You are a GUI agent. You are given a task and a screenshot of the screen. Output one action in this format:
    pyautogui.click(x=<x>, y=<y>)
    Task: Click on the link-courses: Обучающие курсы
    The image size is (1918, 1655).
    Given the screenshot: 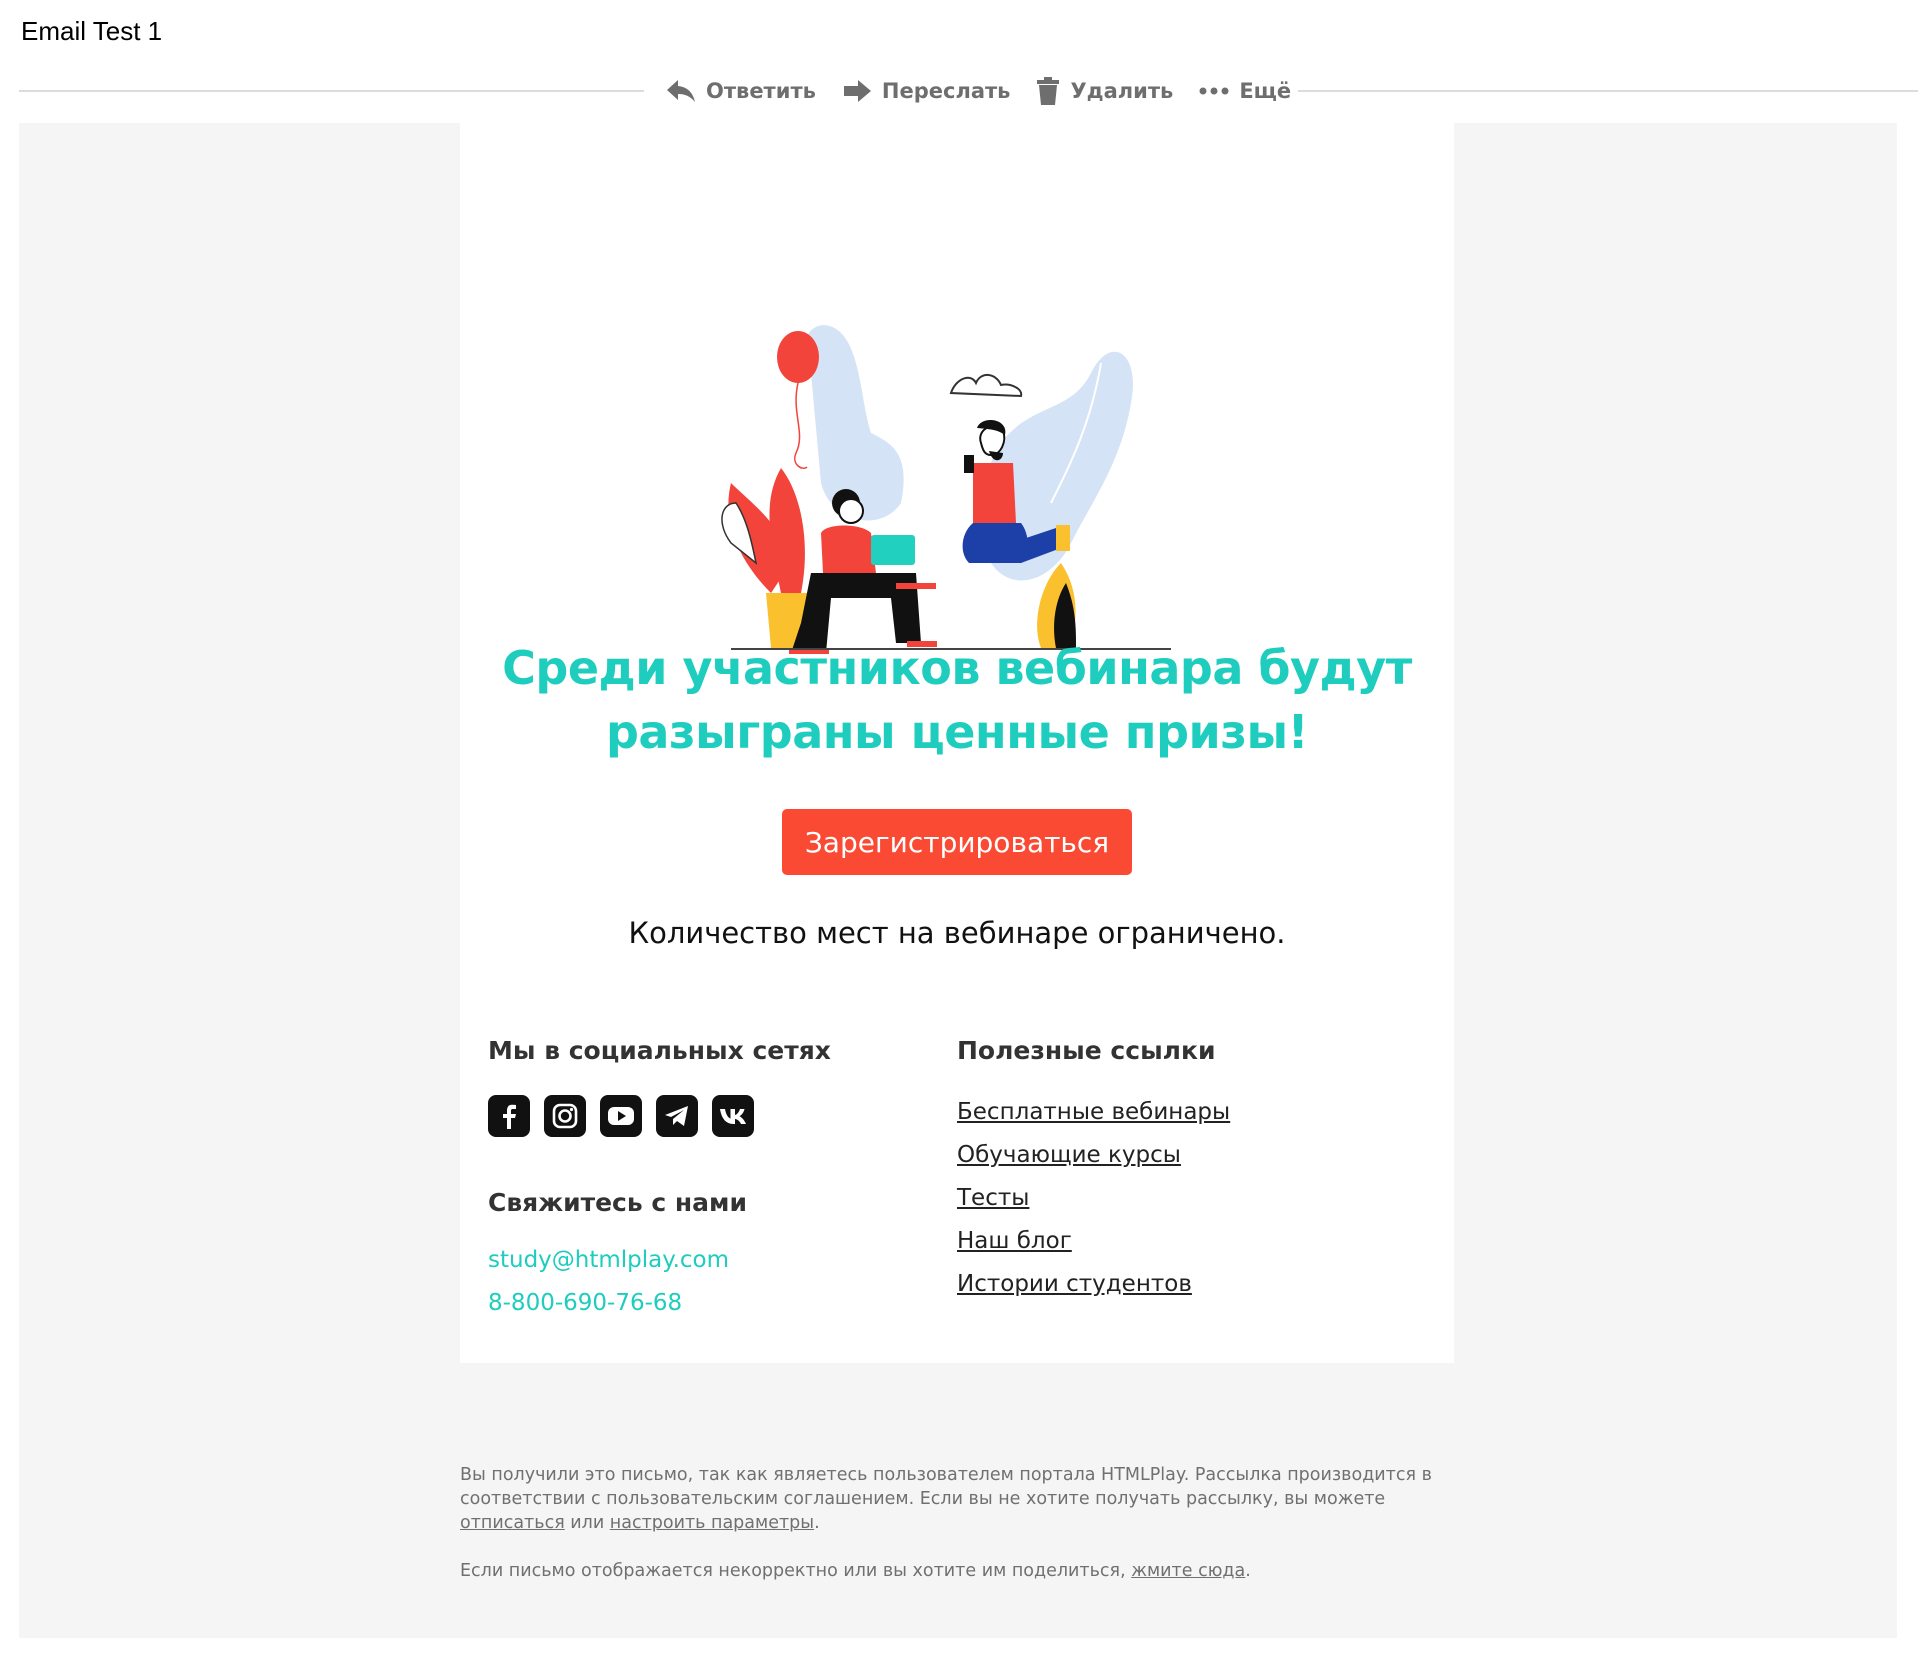 What is the action you would take?
    pyautogui.click(x=1177, y=1155)
    